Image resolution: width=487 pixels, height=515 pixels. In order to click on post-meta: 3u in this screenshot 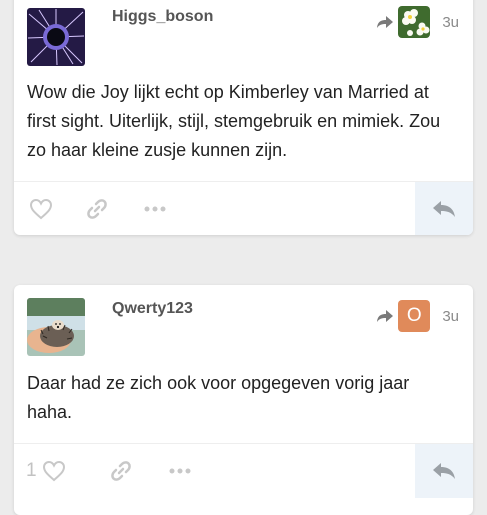, I will do `click(417, 22)`.